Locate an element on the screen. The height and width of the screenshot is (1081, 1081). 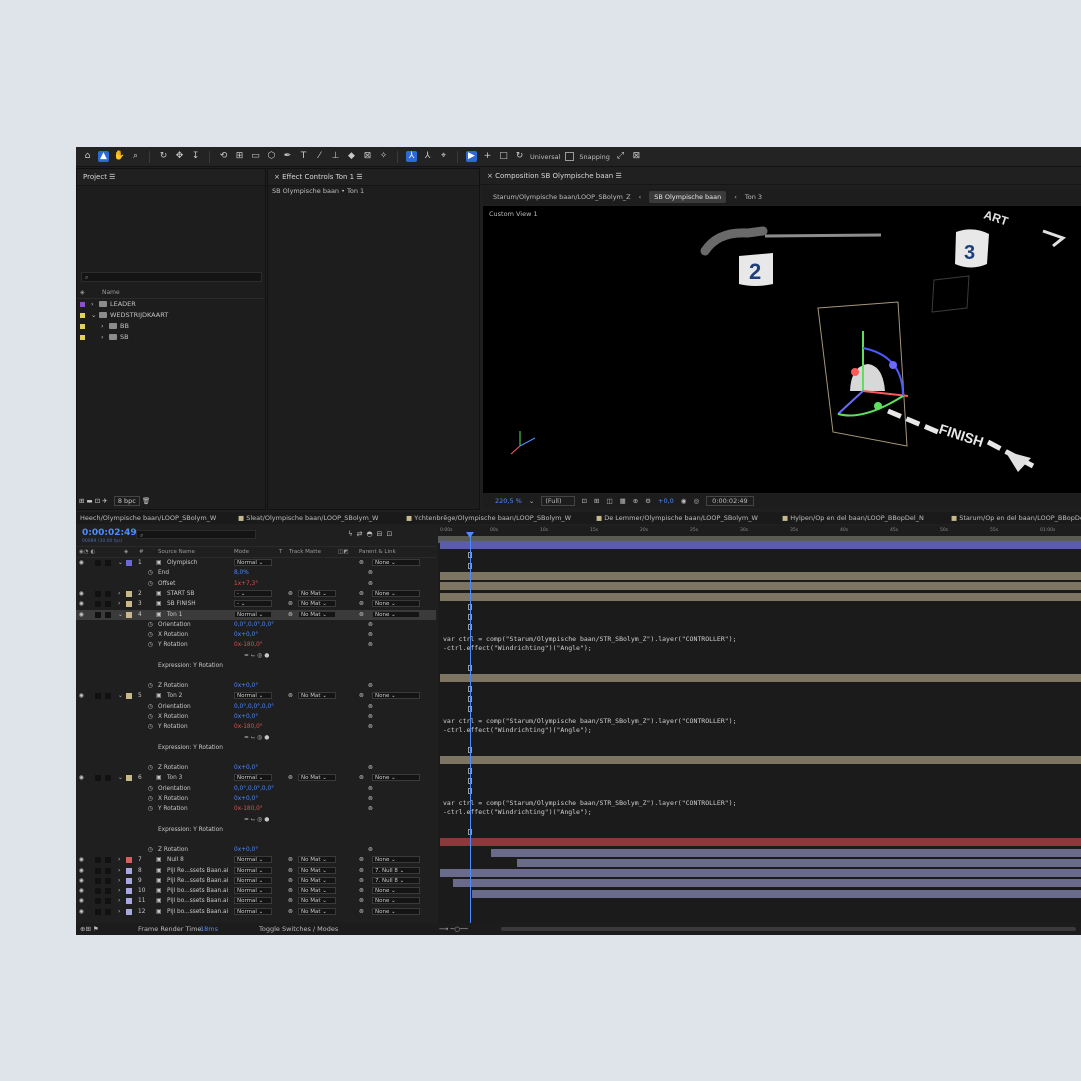
layer-name: Pijl Re...ssets Baan.ai is located at coordinates (197, 871).